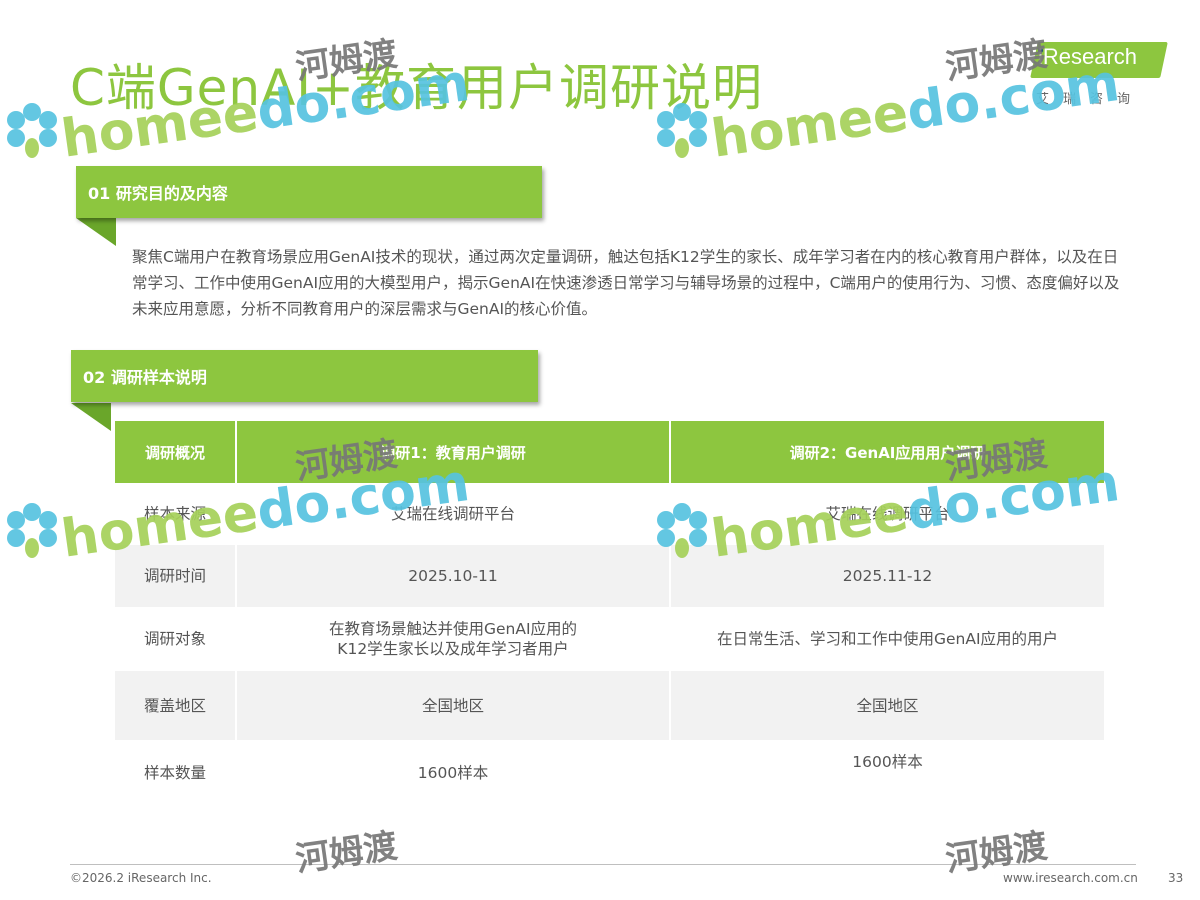 This screenshot has height=900, width=1200. Describe the element at coordinates (176, 773) in the screenshot. I see `row-label: 样本数量` at that location.